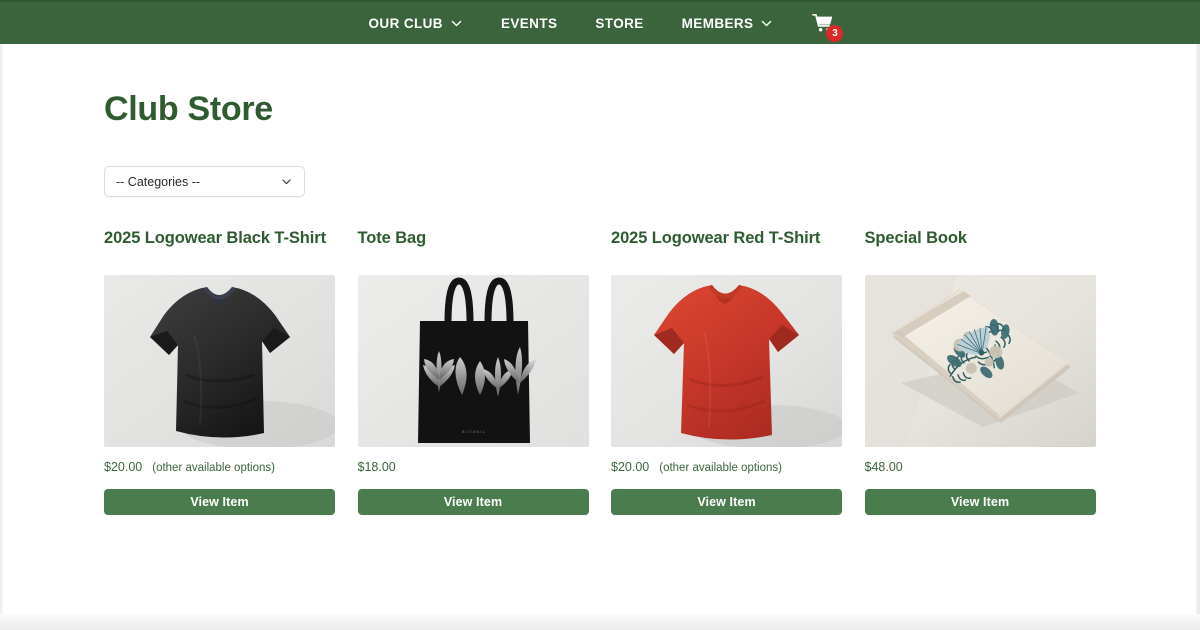  I want to click on nav-item-events: EVENTS, so click(529, 23).